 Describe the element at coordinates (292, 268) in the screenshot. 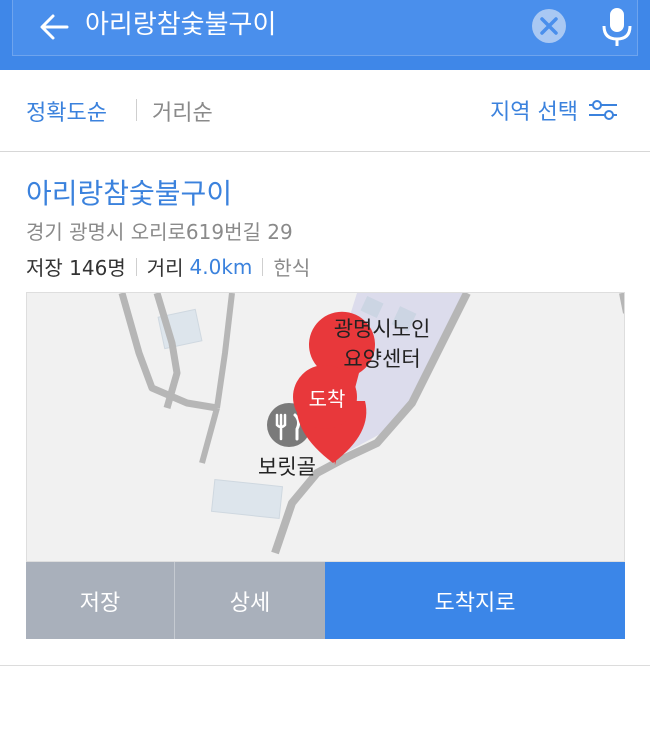

I see `category-label: 한식` at that location.